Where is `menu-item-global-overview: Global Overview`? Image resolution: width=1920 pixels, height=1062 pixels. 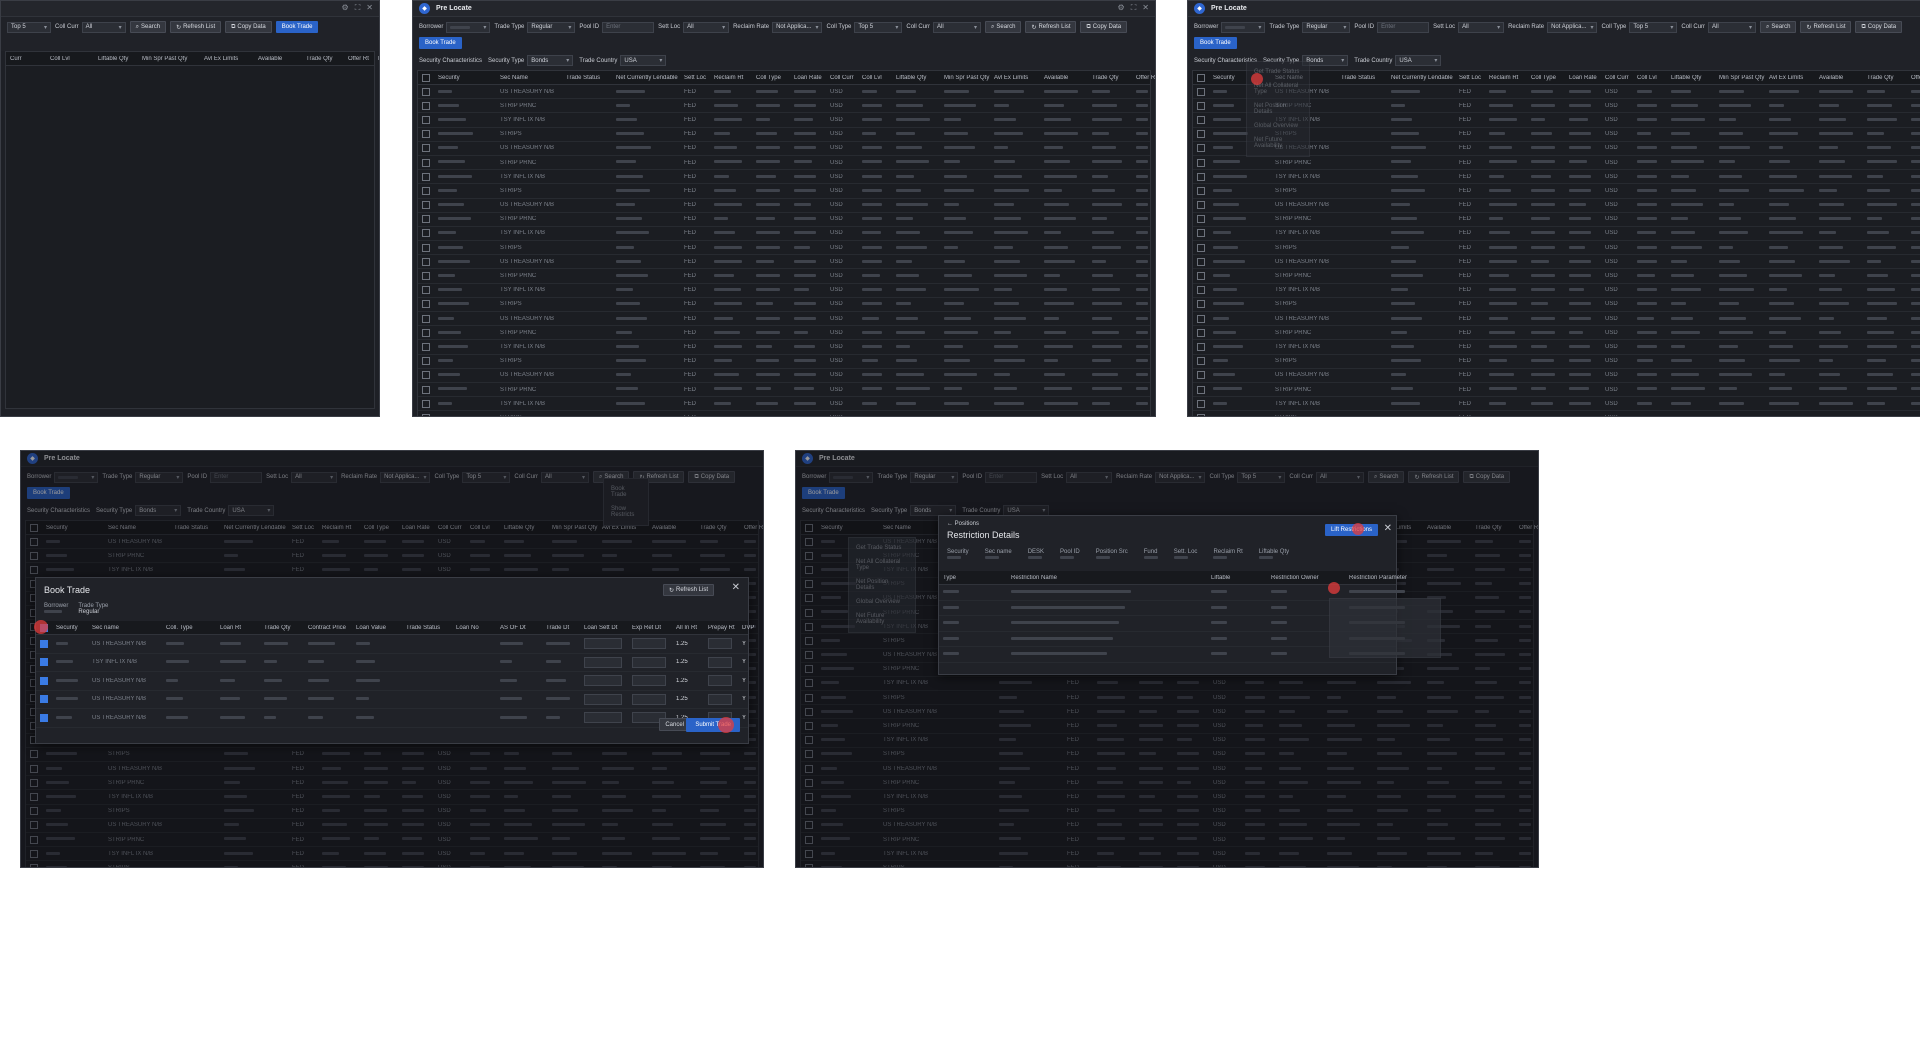
menu-item-global-overview: Global Overview is located at coordinates (882, 602).